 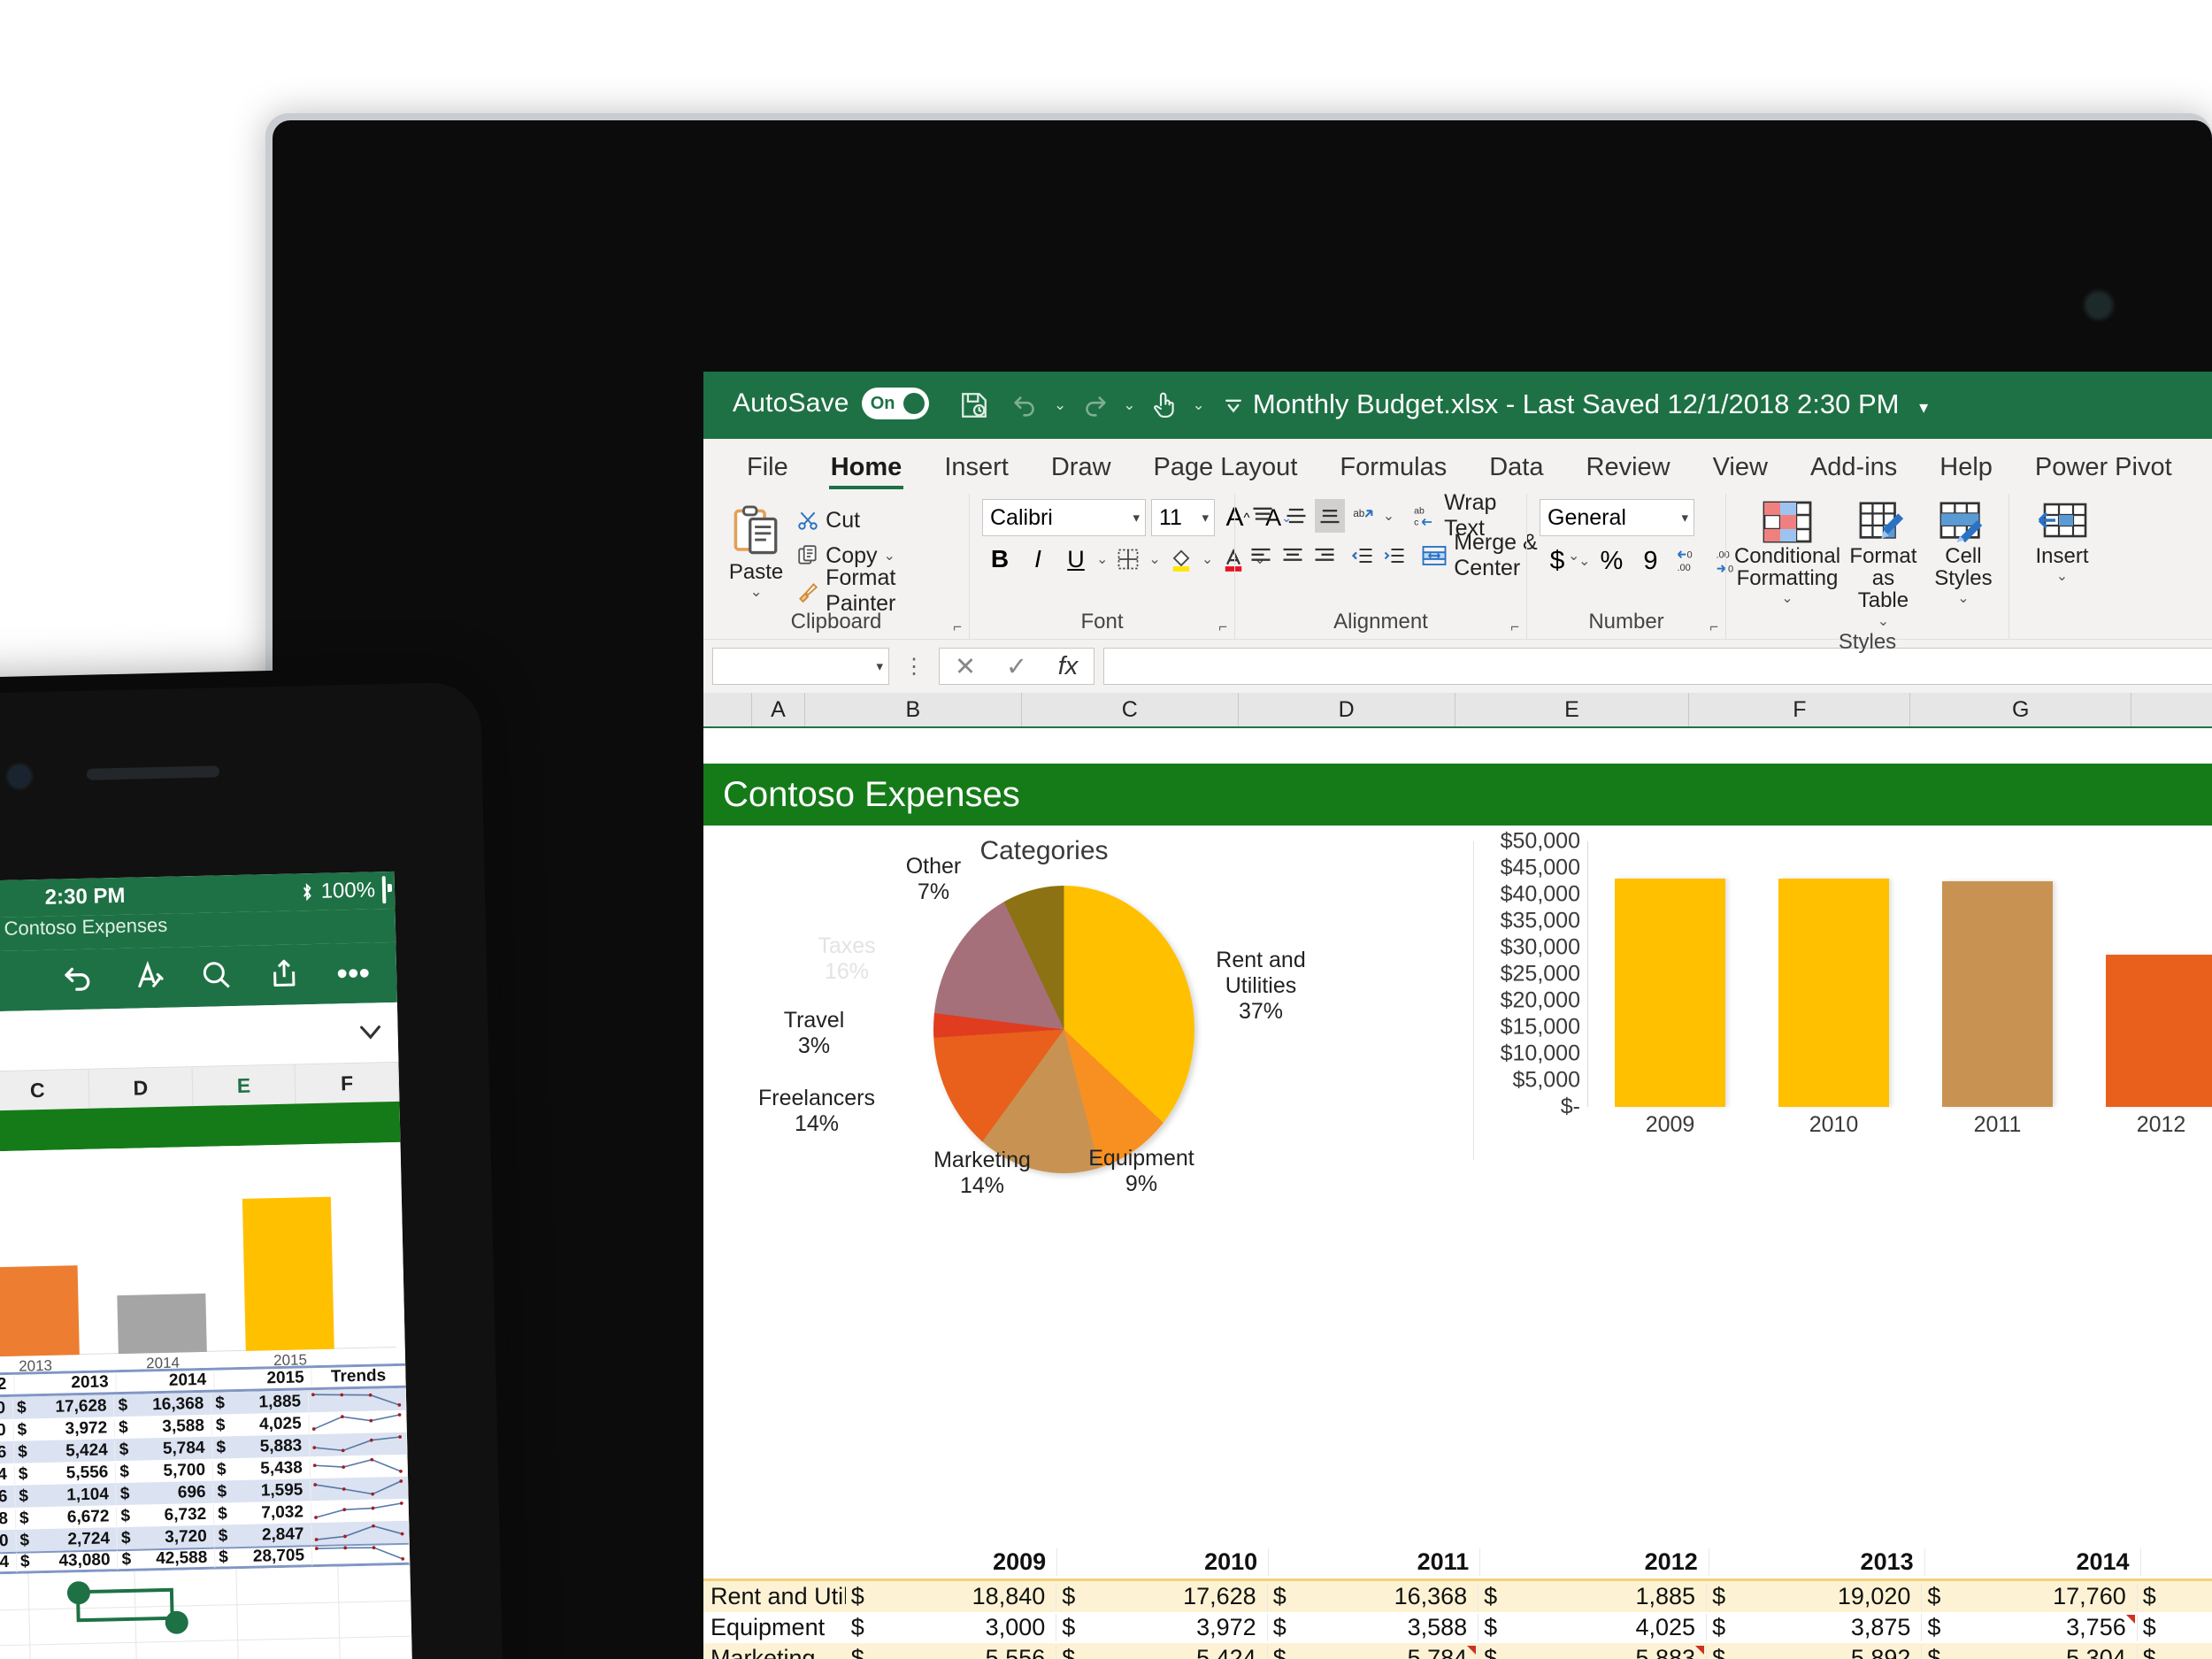 I want to click on column-header-f: F, so click(x=1800, y=710).